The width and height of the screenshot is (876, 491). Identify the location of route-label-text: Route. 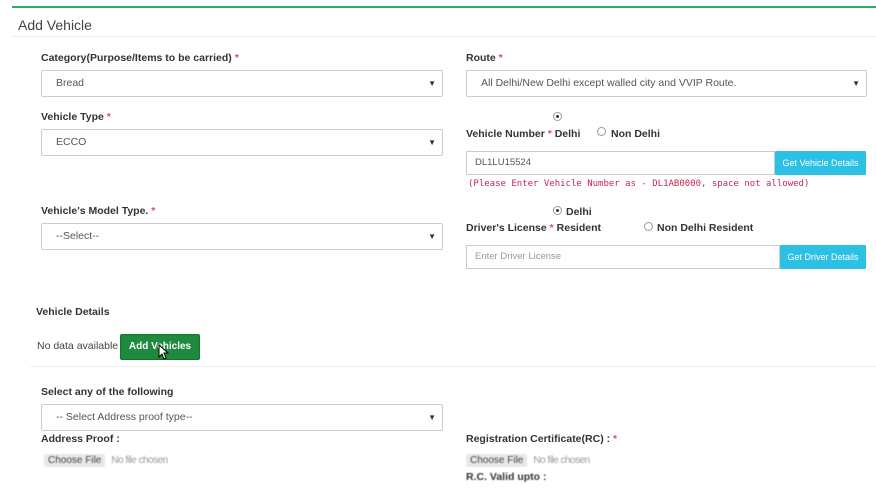
(481, 58).